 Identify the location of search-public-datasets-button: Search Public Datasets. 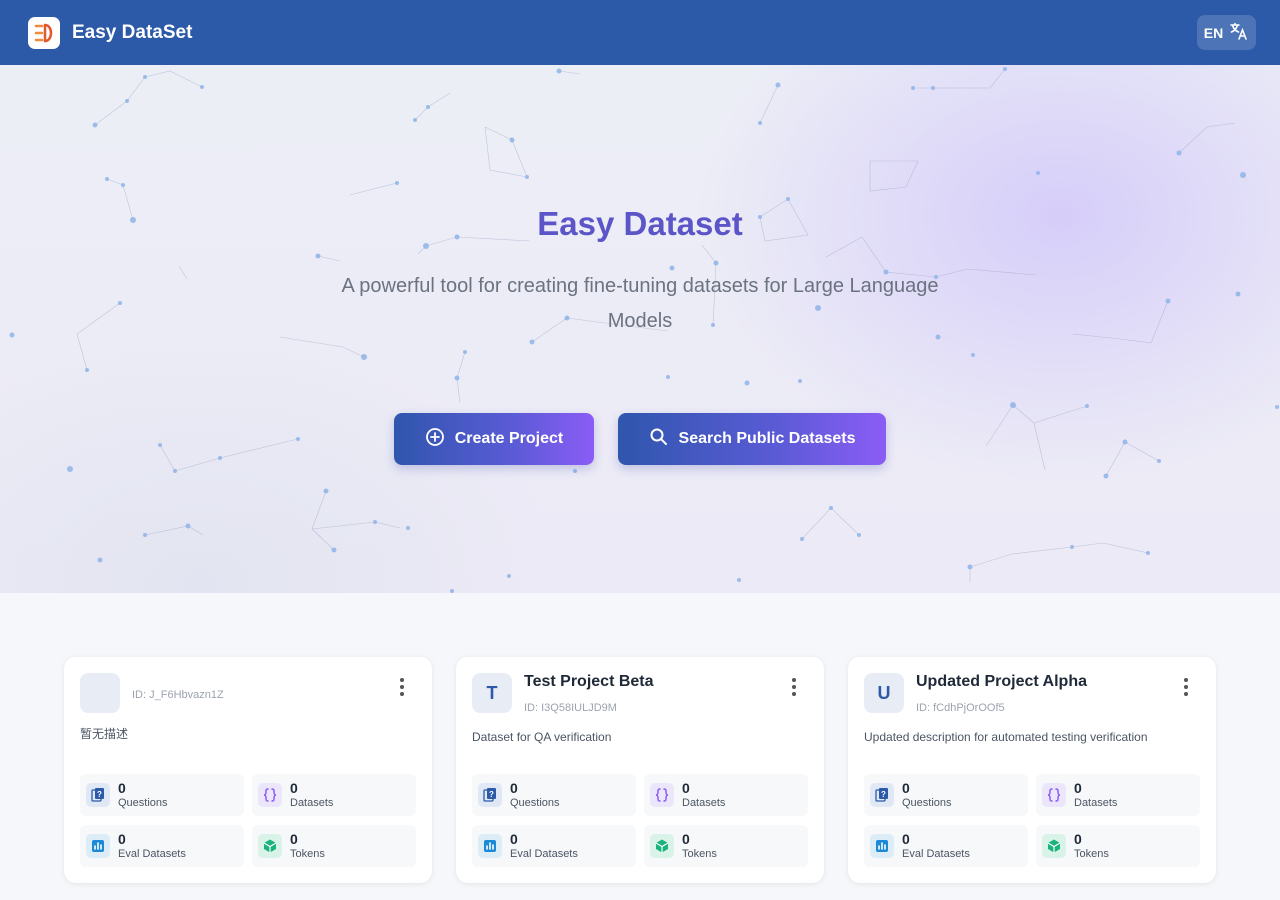
(752, 439).